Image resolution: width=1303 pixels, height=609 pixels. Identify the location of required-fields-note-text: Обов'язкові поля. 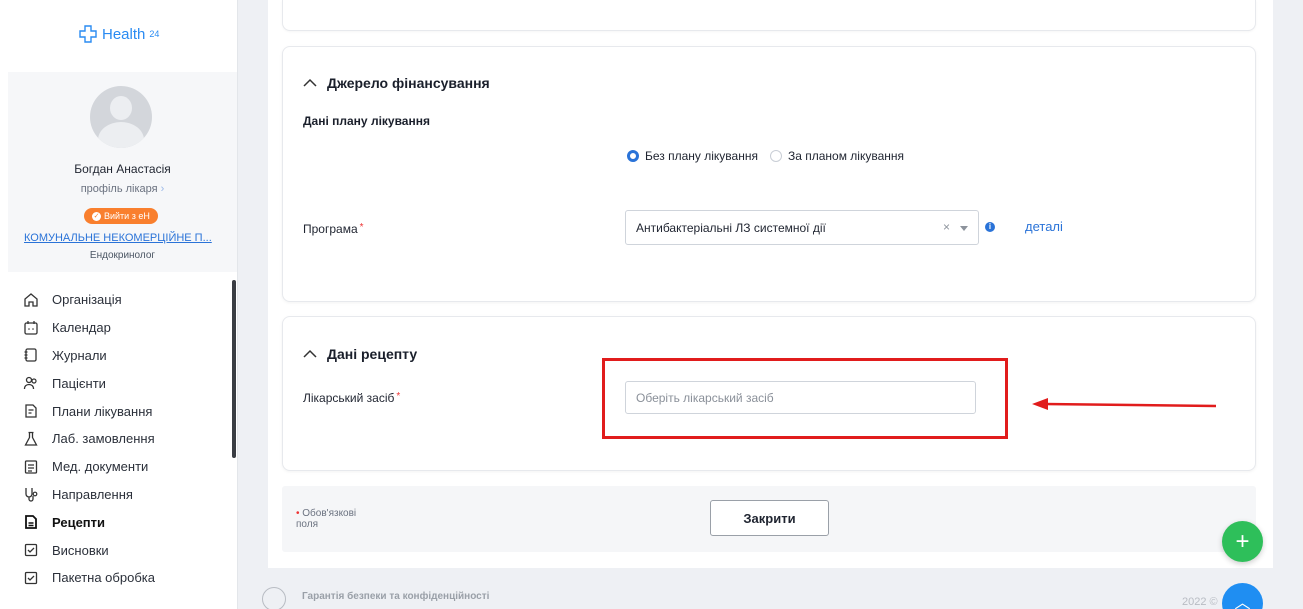
(326, 519).